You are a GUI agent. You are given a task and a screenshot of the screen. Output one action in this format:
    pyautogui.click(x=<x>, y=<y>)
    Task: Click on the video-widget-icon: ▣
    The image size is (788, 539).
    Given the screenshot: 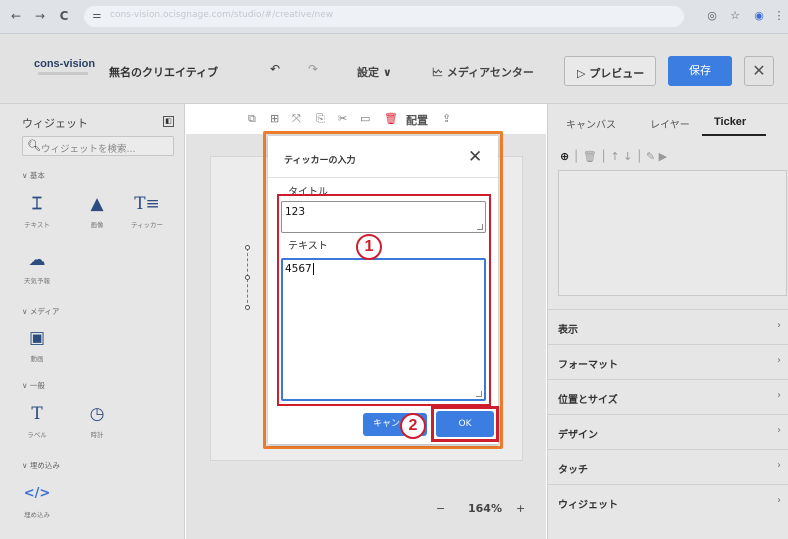 What is the action you would take?
    pyautogui.click(x=37, y=338)
    